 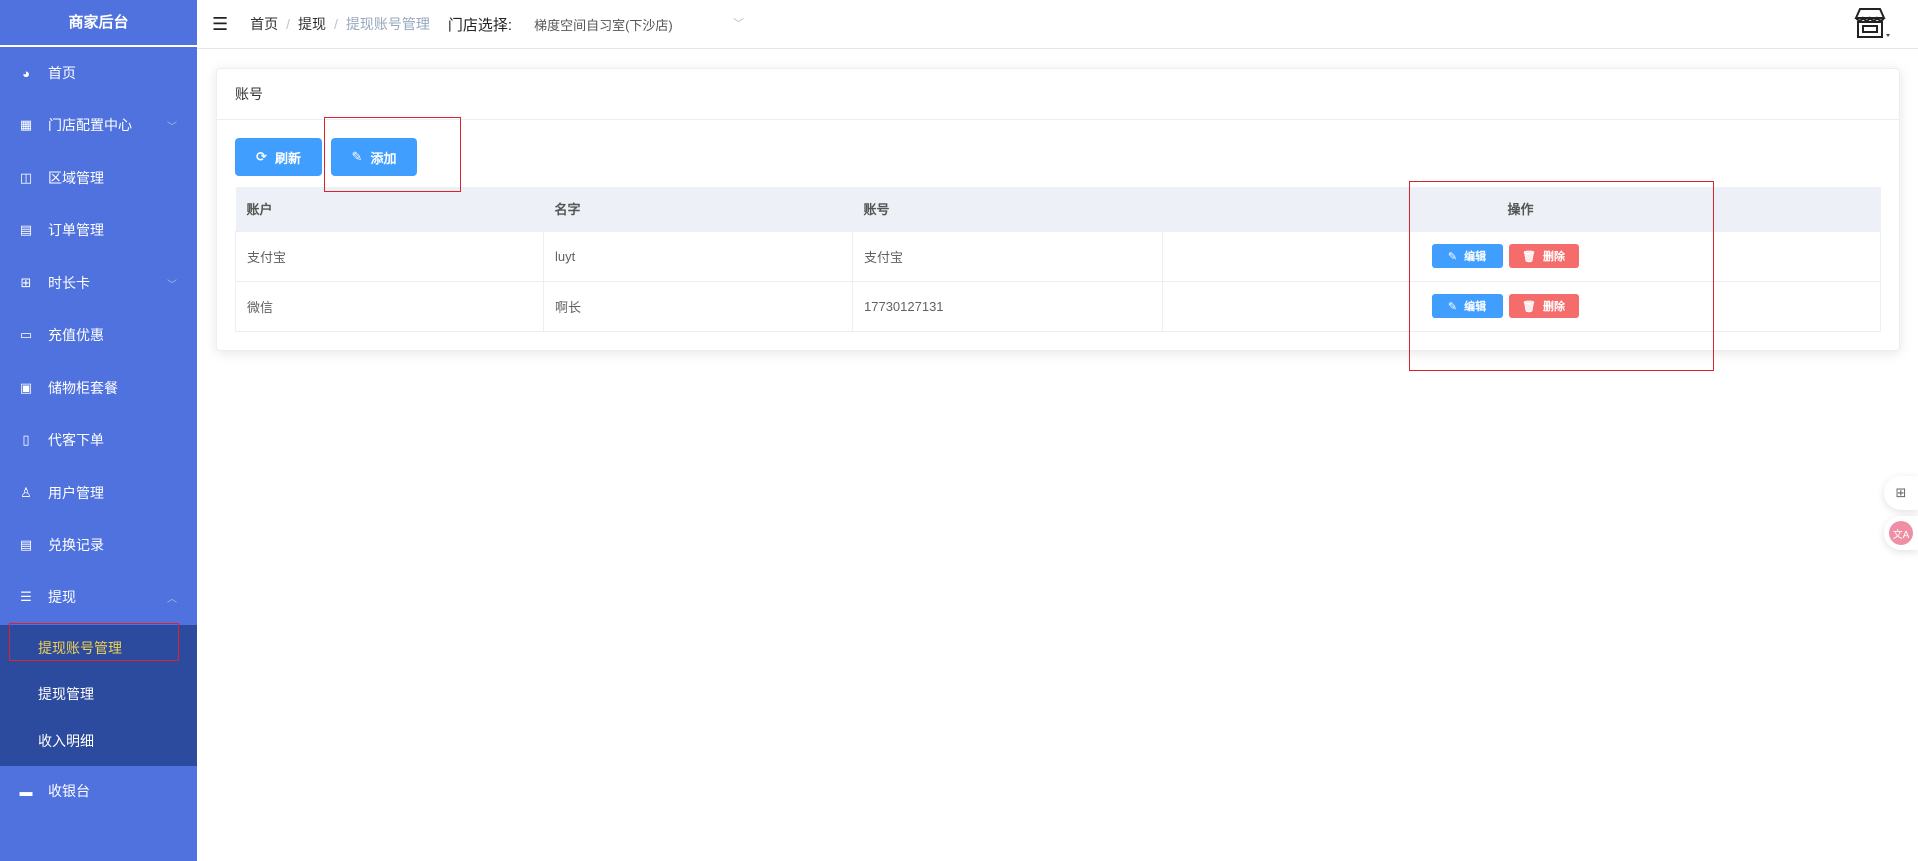 What do you see at coordinates (98, 23) in the screenshot?
I see `sidebar-title: 商家后台` at bounding box center [98, 23].